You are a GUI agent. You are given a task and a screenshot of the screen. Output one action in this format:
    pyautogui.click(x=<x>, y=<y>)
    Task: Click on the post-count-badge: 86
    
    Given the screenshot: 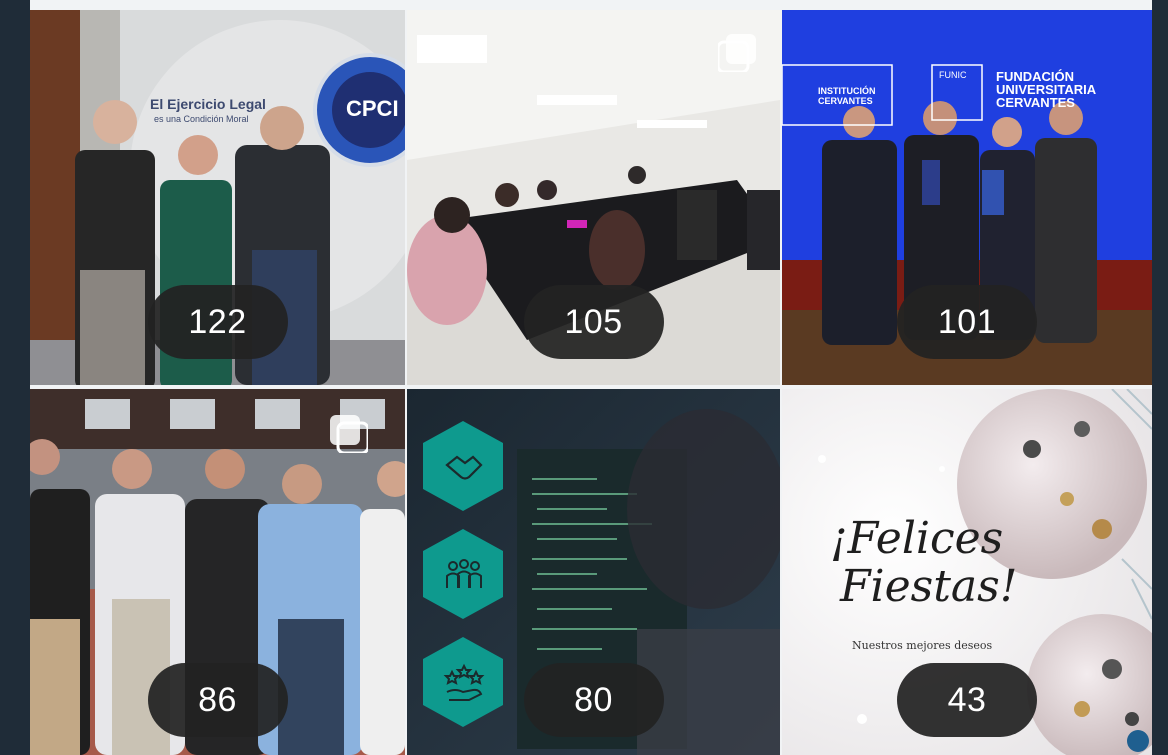 What is the action you would take?
    pyautogui.click(x=217, y=700)
    